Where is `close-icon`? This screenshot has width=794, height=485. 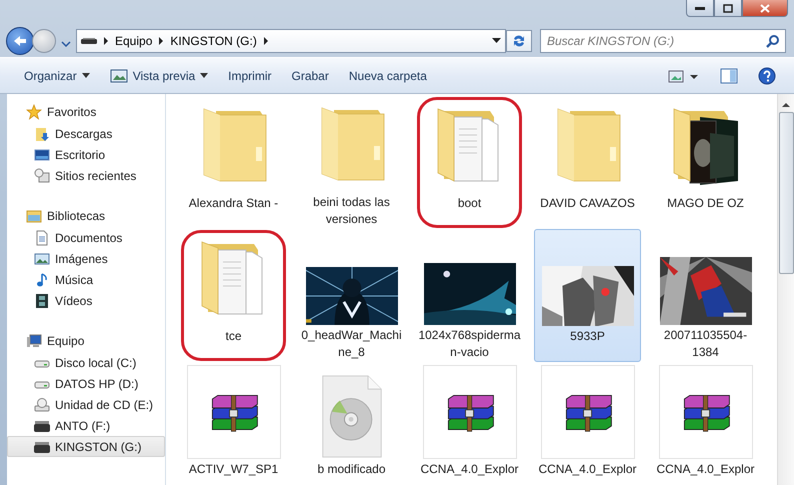
close-icon is located at coordinates (765, 8).